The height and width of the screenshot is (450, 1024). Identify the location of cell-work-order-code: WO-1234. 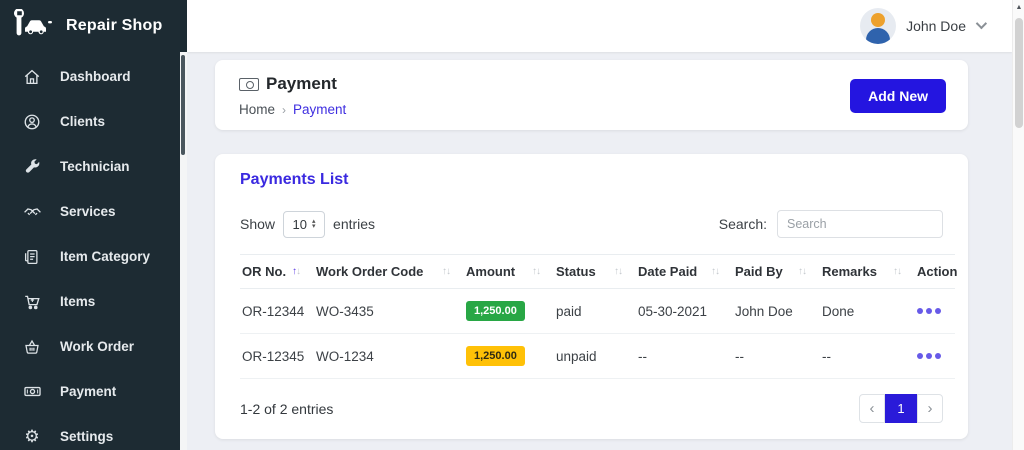
(389, 356).